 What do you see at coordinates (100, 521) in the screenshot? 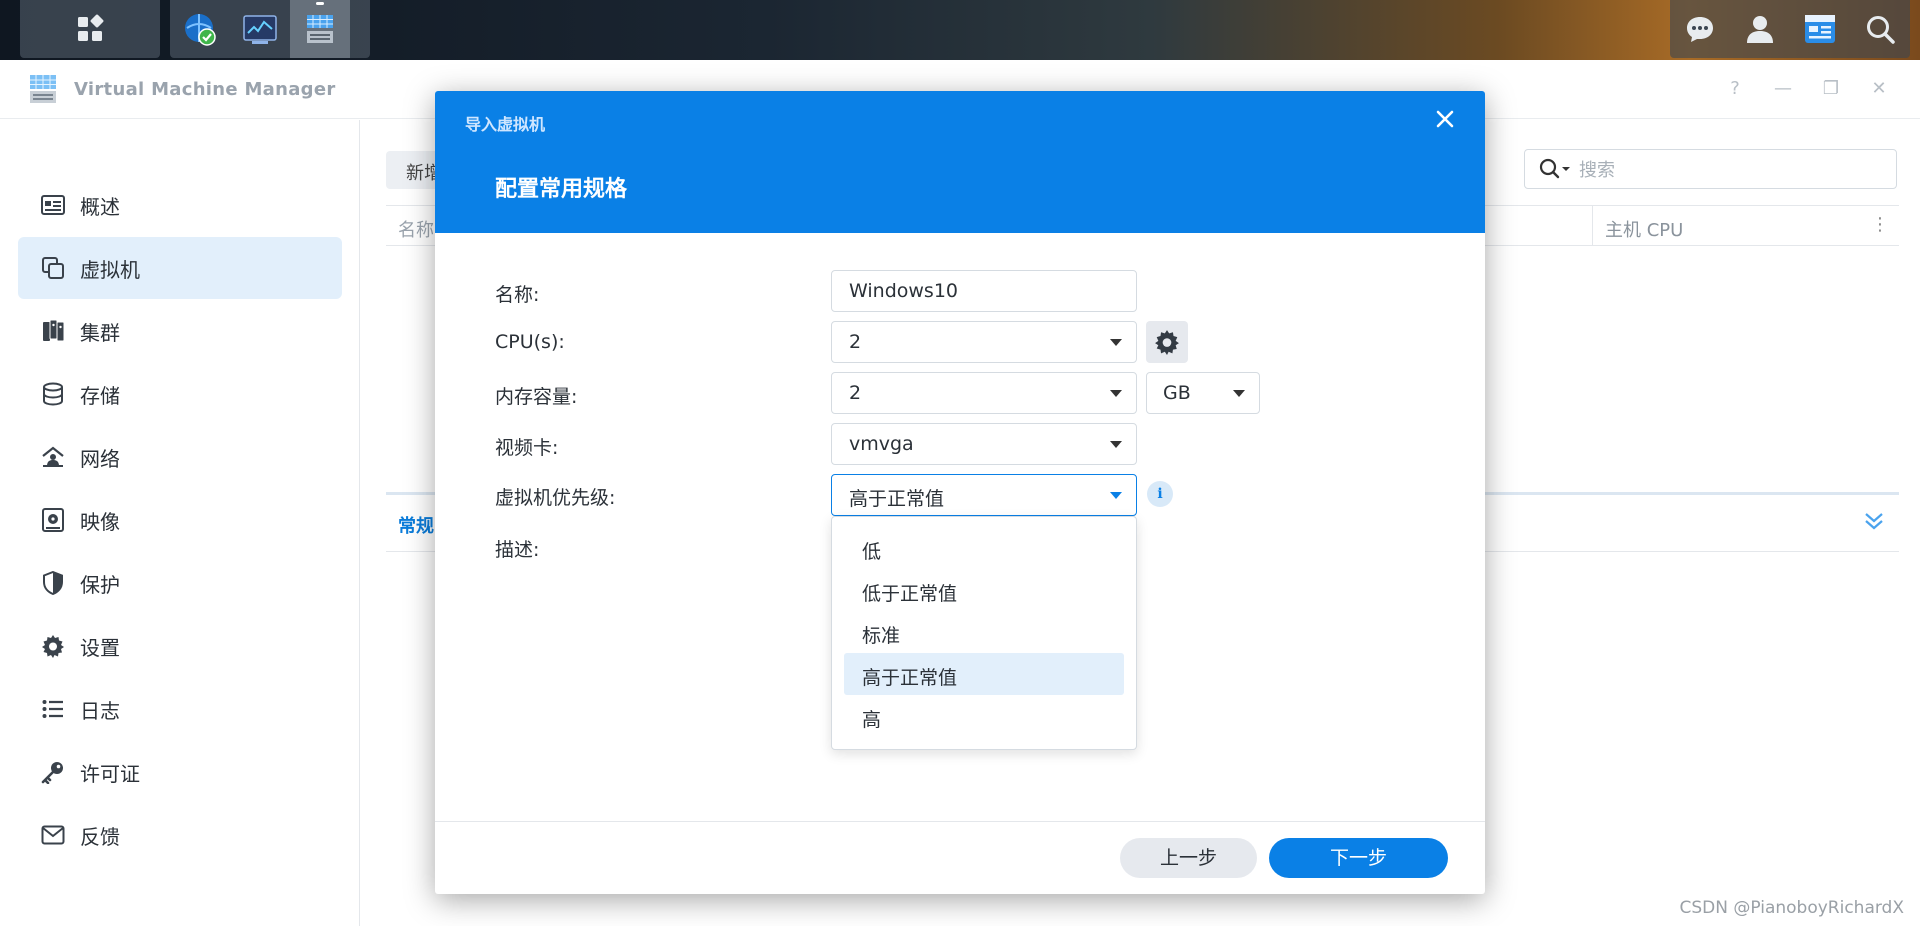
I see `sidebar-item-label: 映像` at bounding box center [100, 521].